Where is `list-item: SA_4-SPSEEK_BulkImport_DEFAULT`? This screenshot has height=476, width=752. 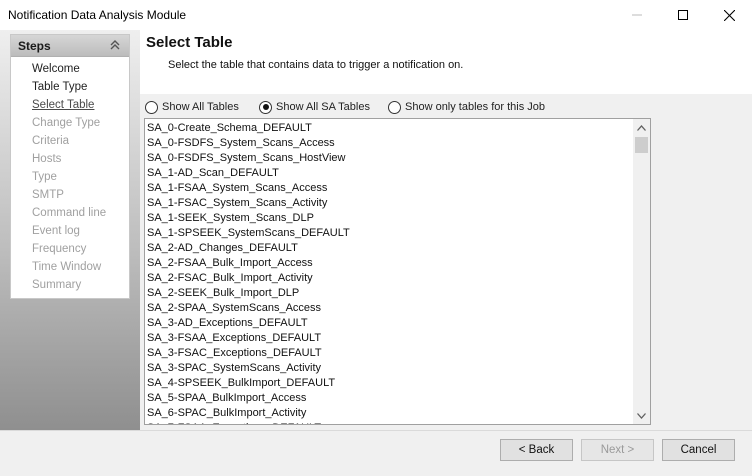 list-item: SA_4-SPSEEK_BulkImport_DEFAULT is located at coordinates (389, 383).